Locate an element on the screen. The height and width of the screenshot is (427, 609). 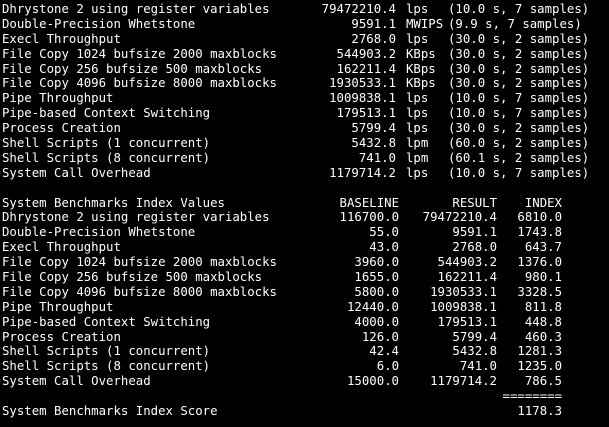
index-baseline: 1655.0 is located at coordinates (376, 277).